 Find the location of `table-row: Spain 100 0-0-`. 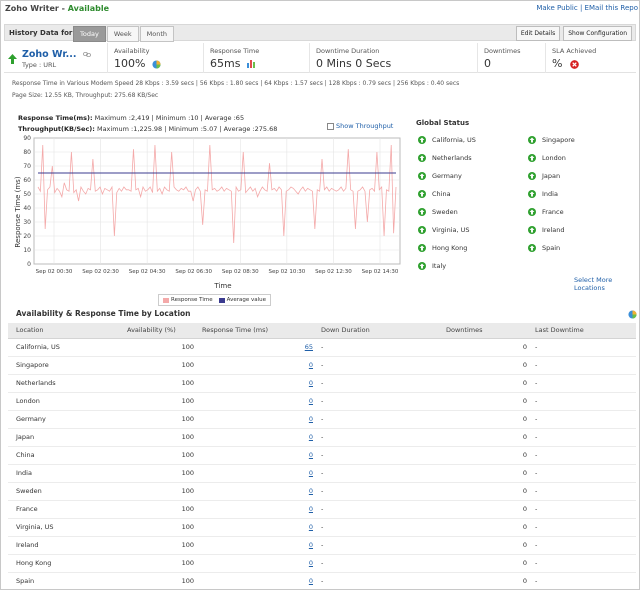

table-row: Spain 100 0-0- is located at coordinates (322, 581).